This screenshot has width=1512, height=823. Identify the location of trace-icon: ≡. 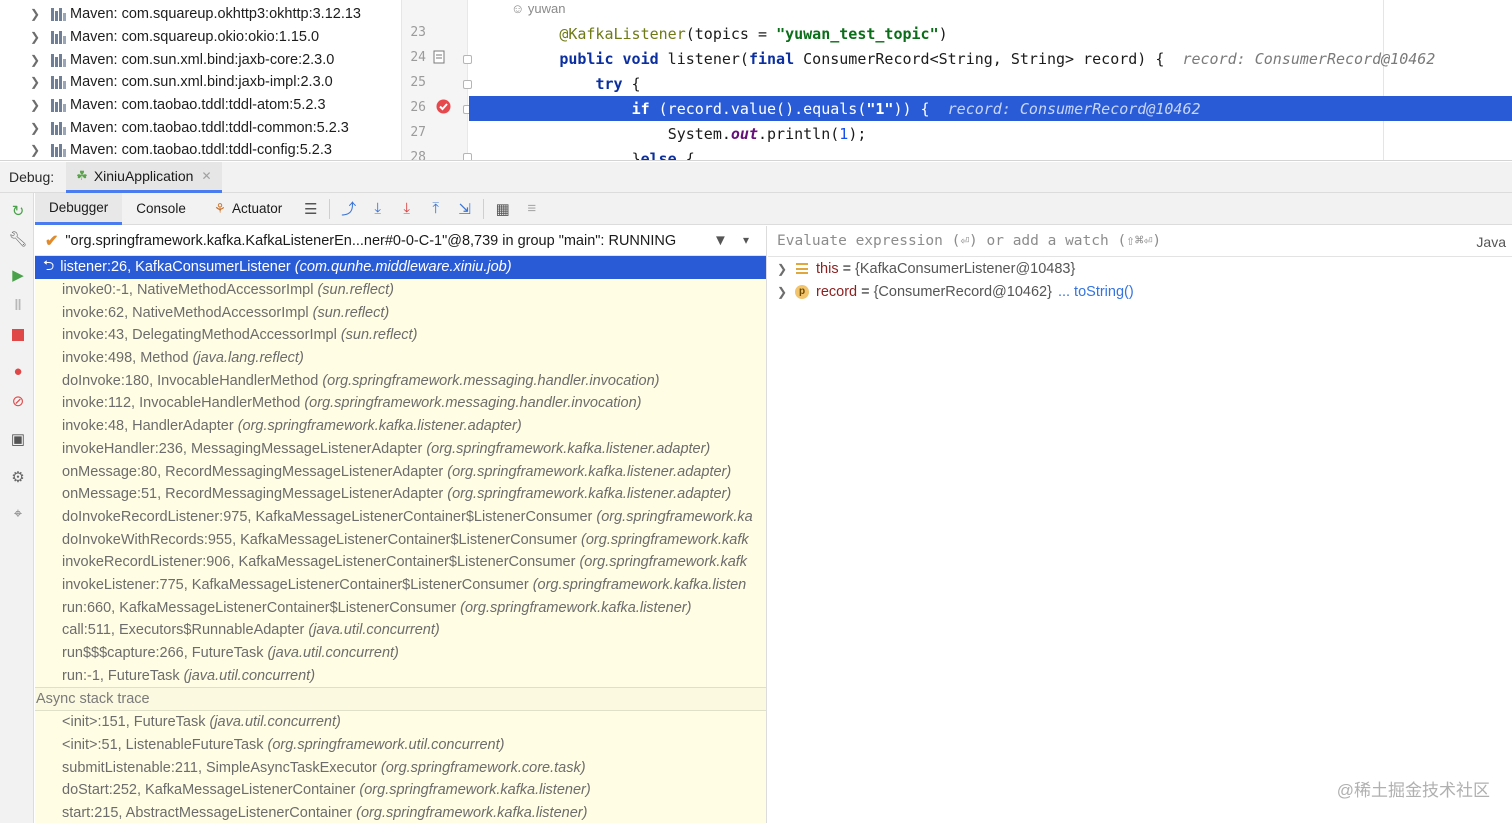
(531, 209).